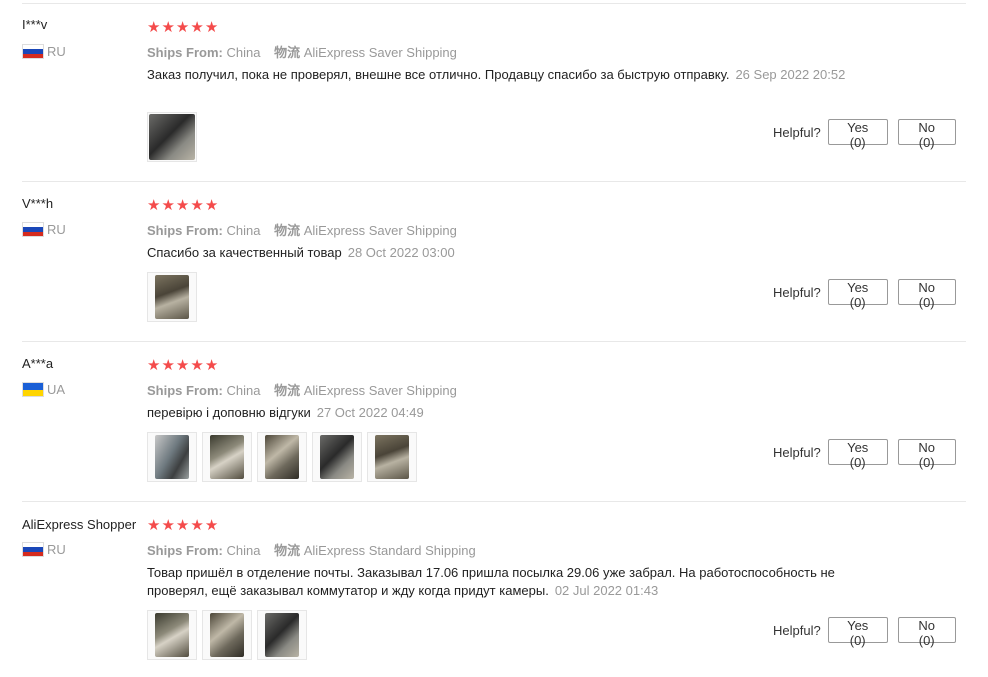 The height and width of the screenshot is (677, 988). What do you see at coordinates (370, 412) in the screenshot?
I see `review-date: 27 Oct 2022 04:49` at bounding box center [370, 412].